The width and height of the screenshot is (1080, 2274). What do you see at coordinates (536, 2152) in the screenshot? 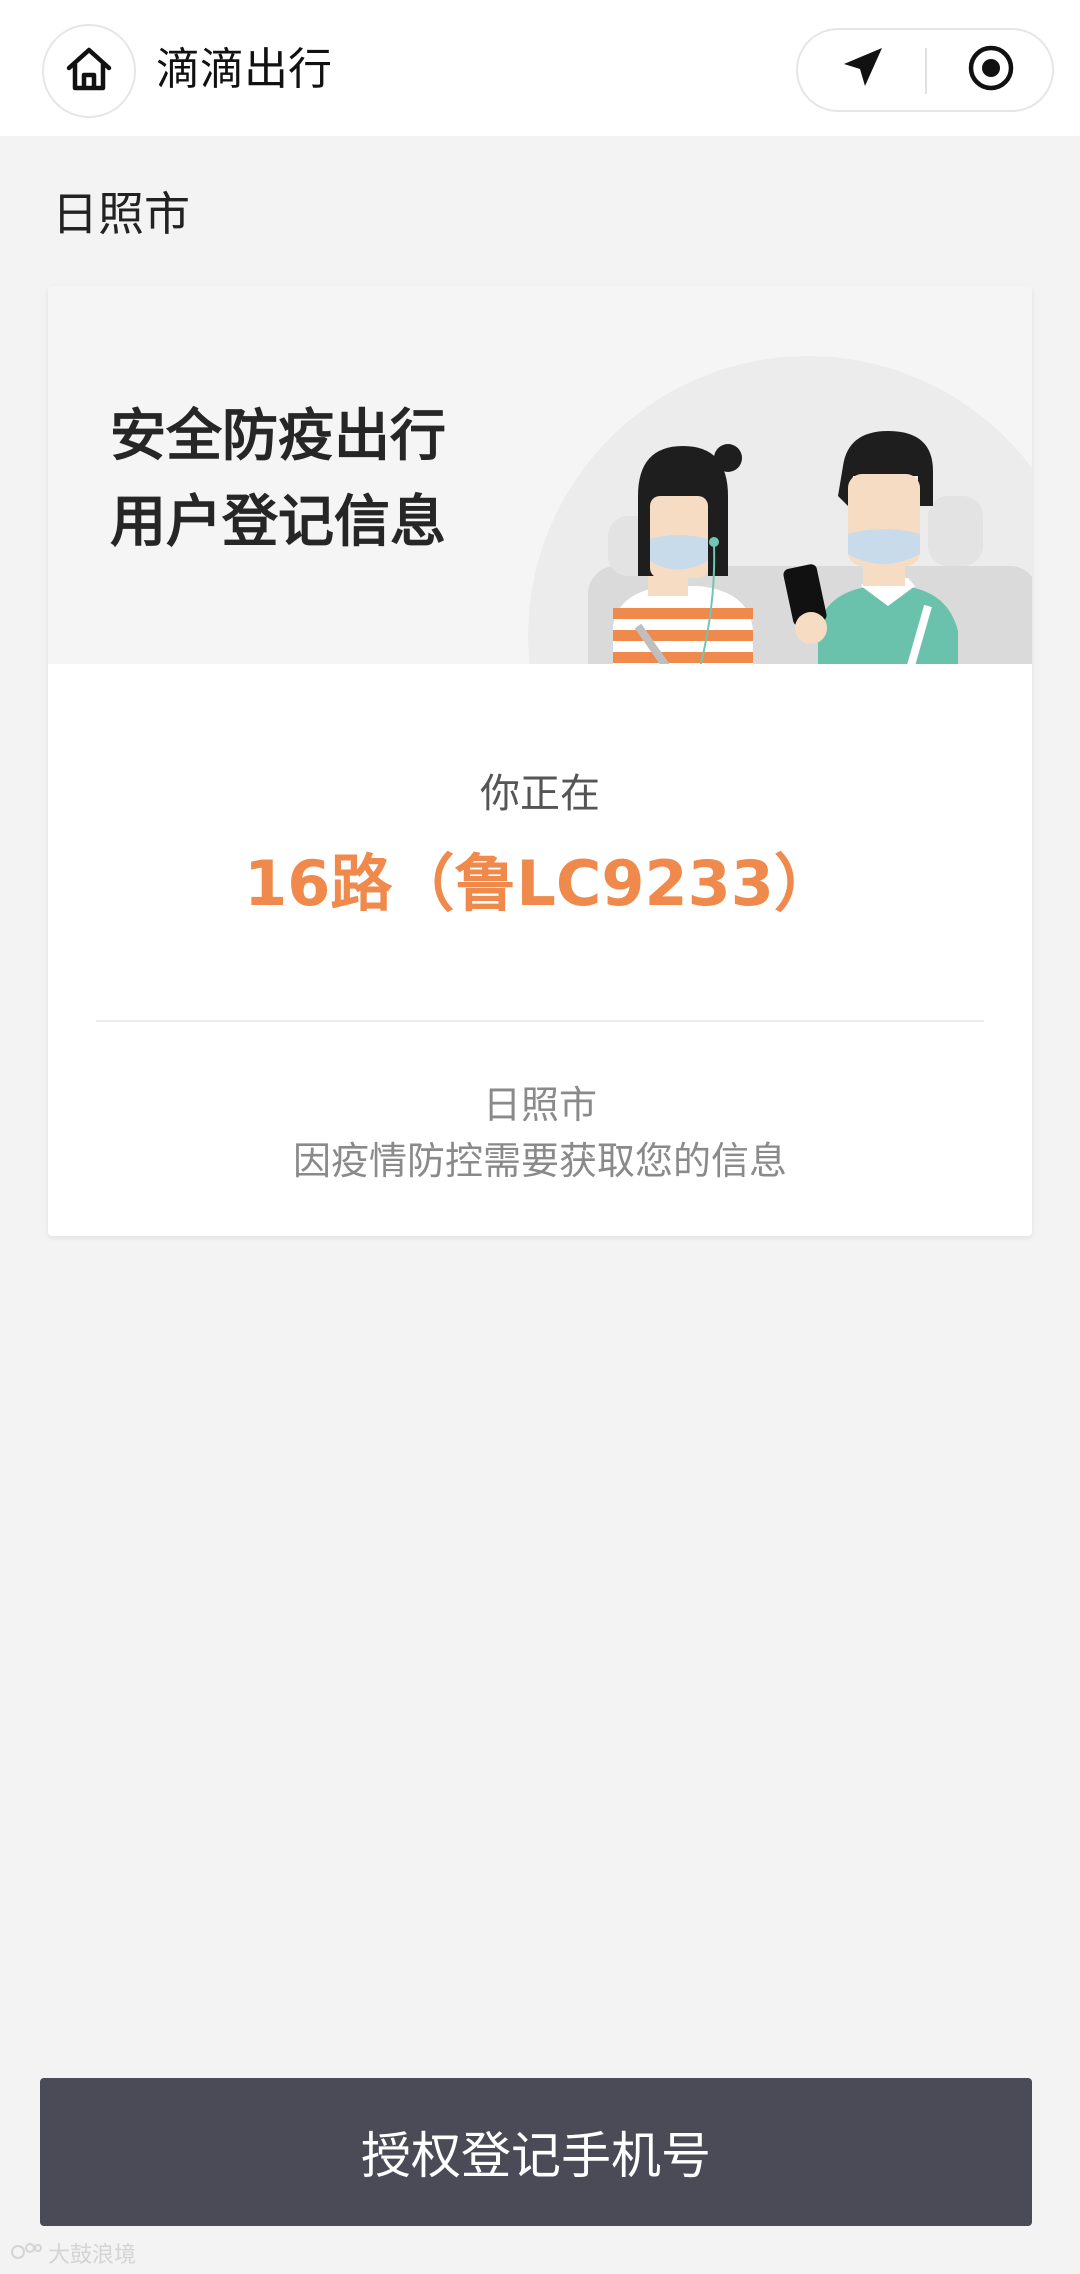
I see `authorize-phone-button: 授权登记手机号` at bounding box center [536, 2152].